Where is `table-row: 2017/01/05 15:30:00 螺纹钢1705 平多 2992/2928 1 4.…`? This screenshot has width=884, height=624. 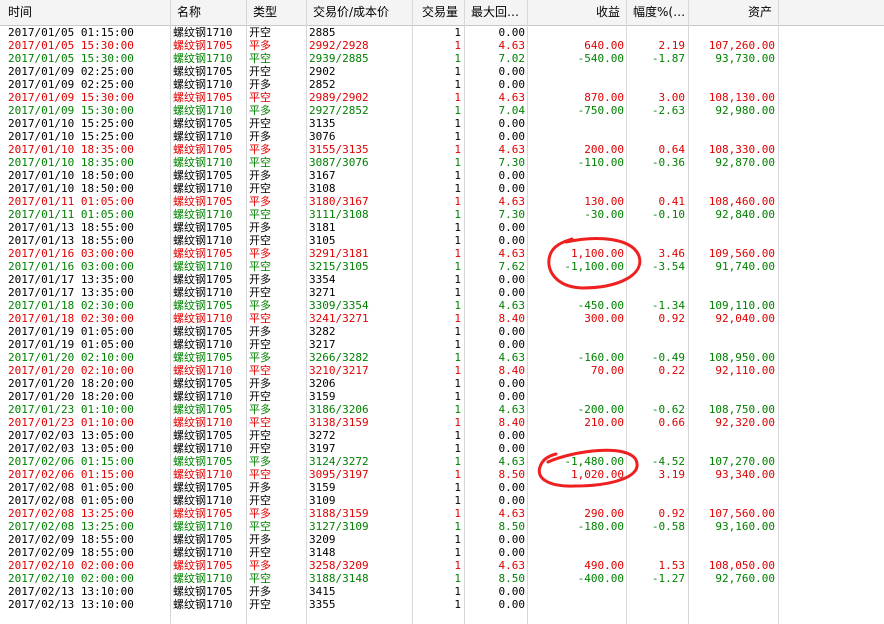 table-row: 2017/01/05 15:30:00 螺纹钢1705 平多 2992/2928 1 4.… is located at coordinates (442, 45).